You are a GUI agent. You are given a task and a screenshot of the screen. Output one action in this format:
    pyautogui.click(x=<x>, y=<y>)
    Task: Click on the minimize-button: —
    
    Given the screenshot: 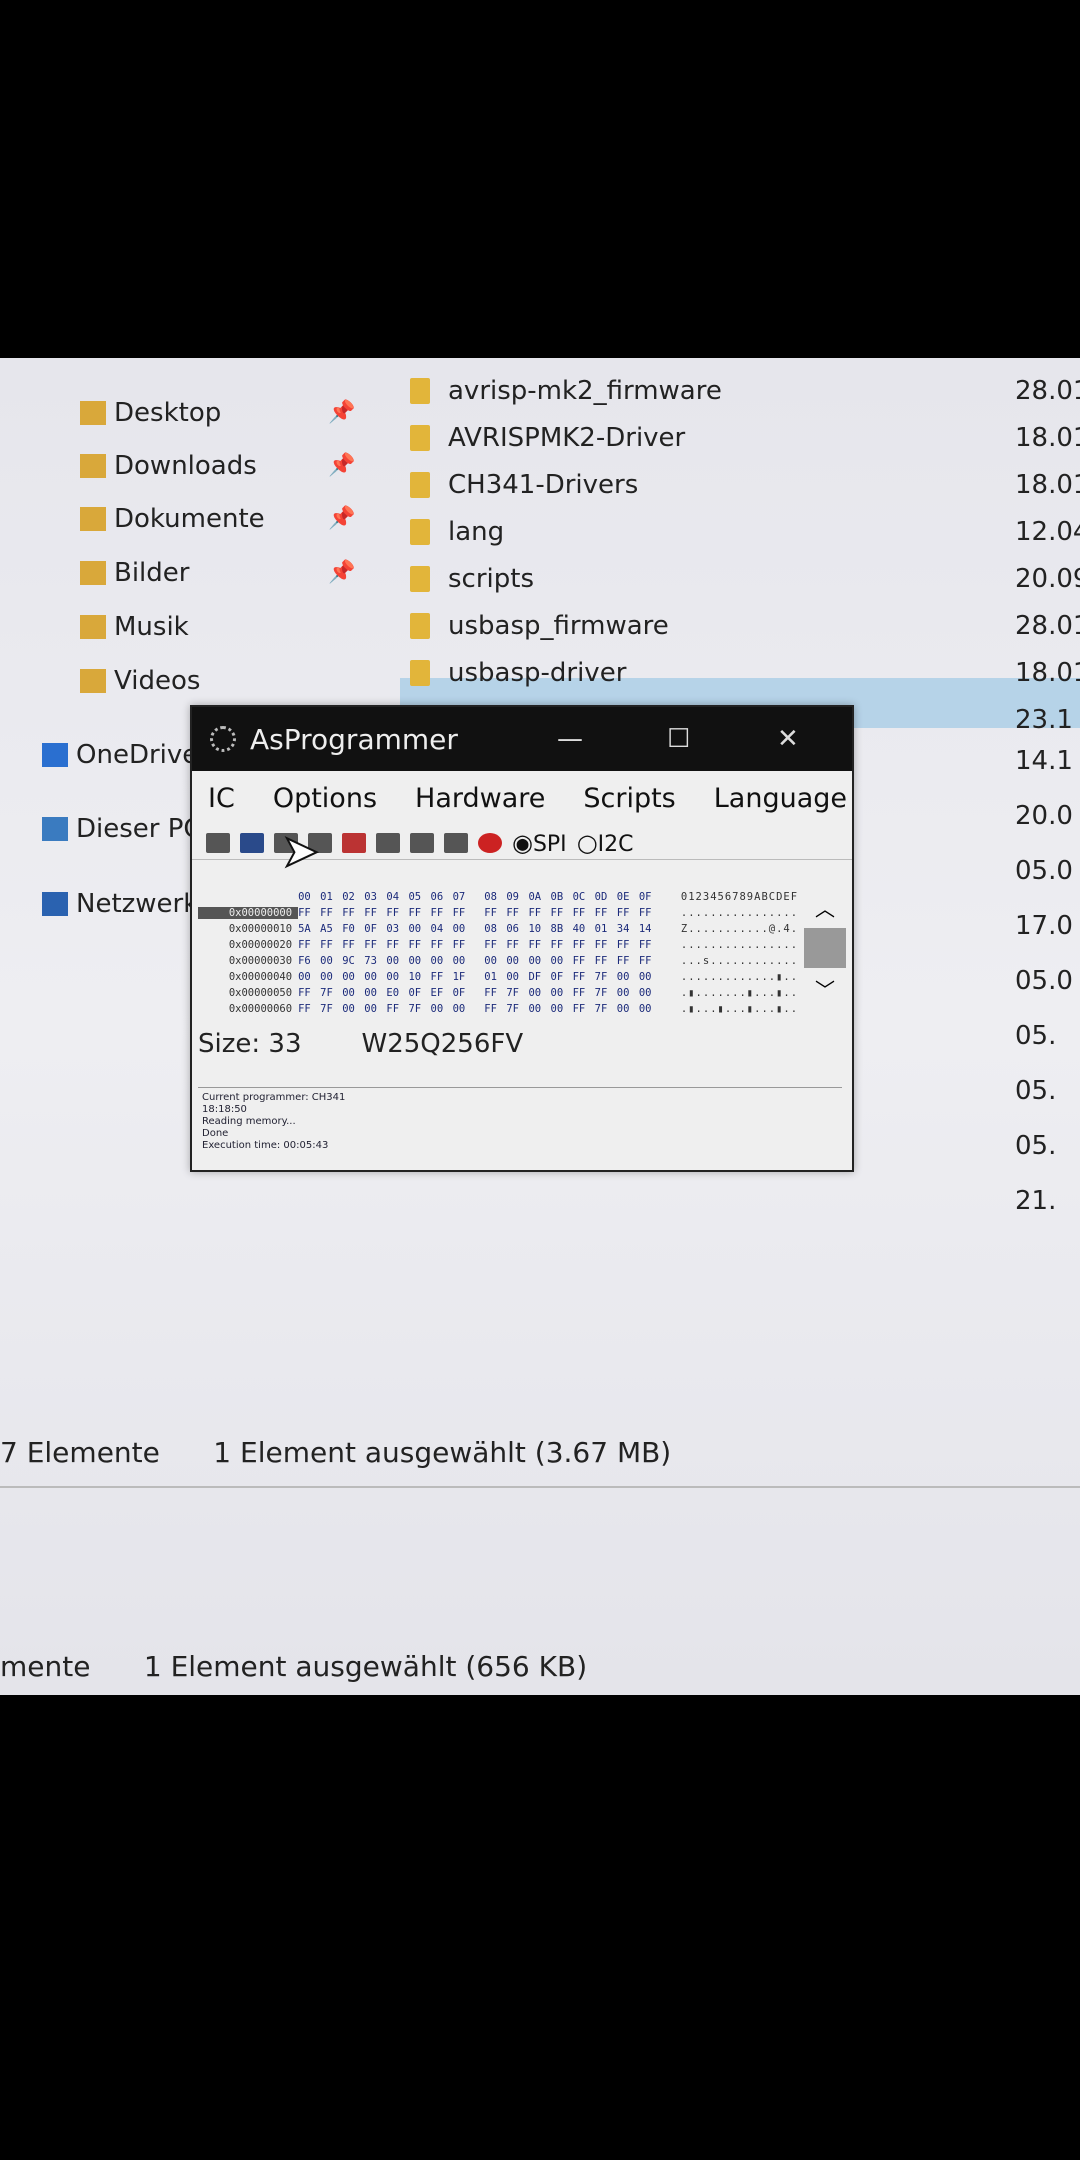 What is the action you would take?
    pyautogui.click(x=570, y=739)
    